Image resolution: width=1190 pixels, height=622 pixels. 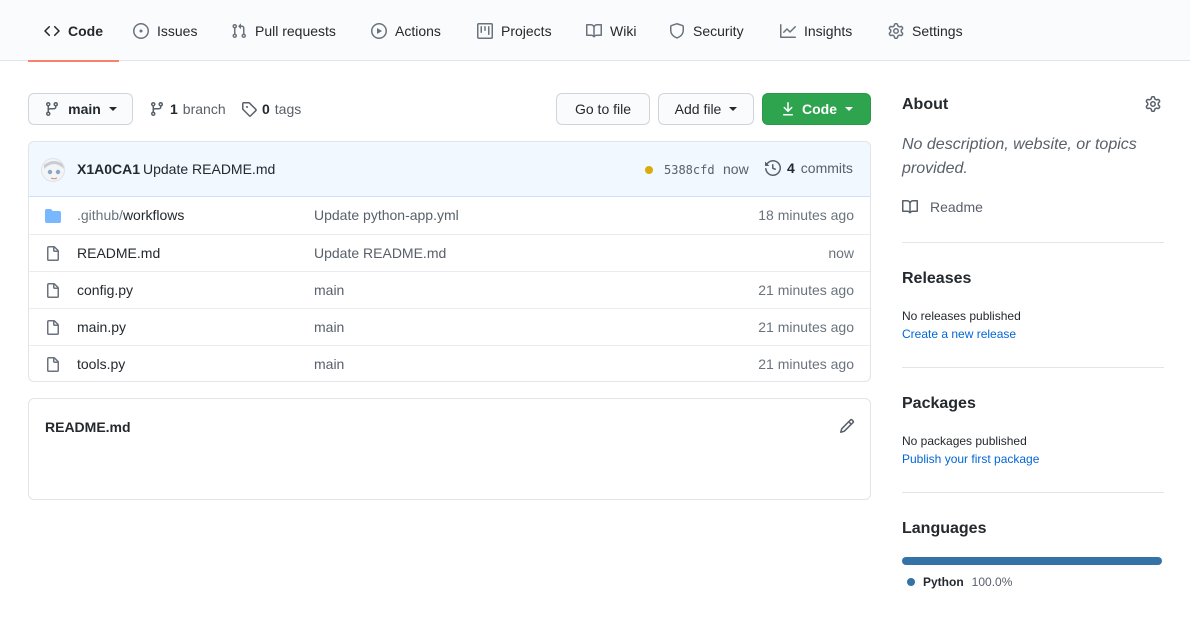 What do you see at coordinates (52, 31) in the screenshot?
I see `code-icon` at bounding box center [52, 31].